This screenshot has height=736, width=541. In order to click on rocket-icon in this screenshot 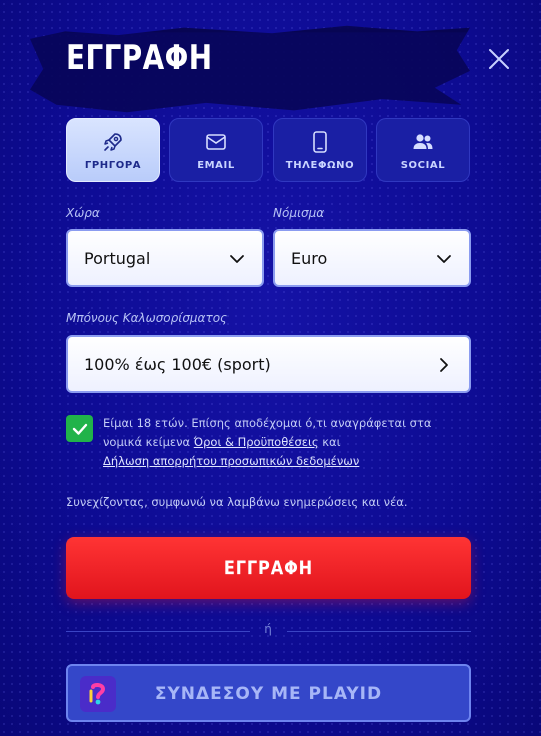, I will do `click(113, 141)`.